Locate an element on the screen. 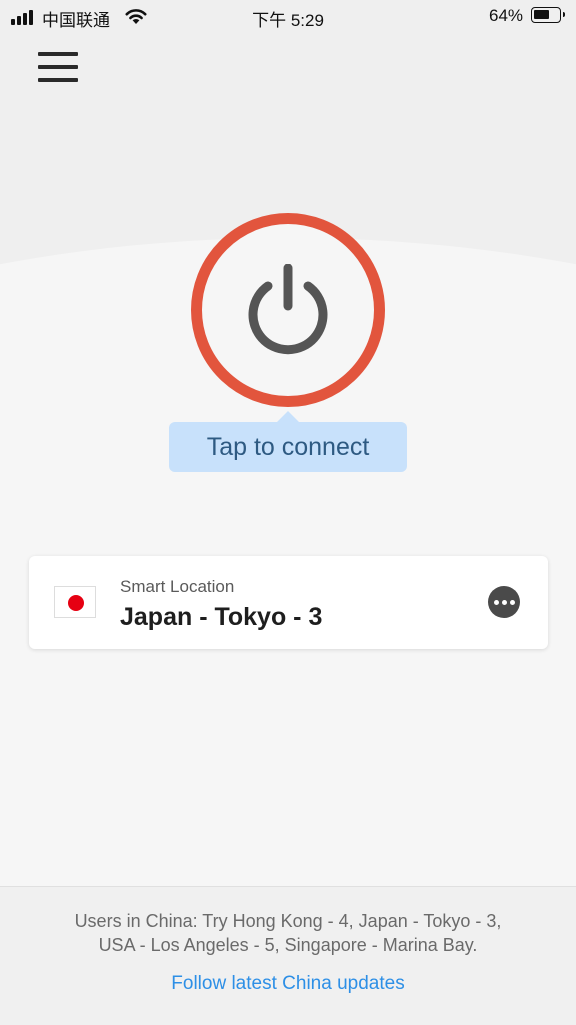 Image resolution: width=576 pixels, height=1025 pixels. tap-to-connect-tooltip: Tap to connect is located at coordinates (288, 441).